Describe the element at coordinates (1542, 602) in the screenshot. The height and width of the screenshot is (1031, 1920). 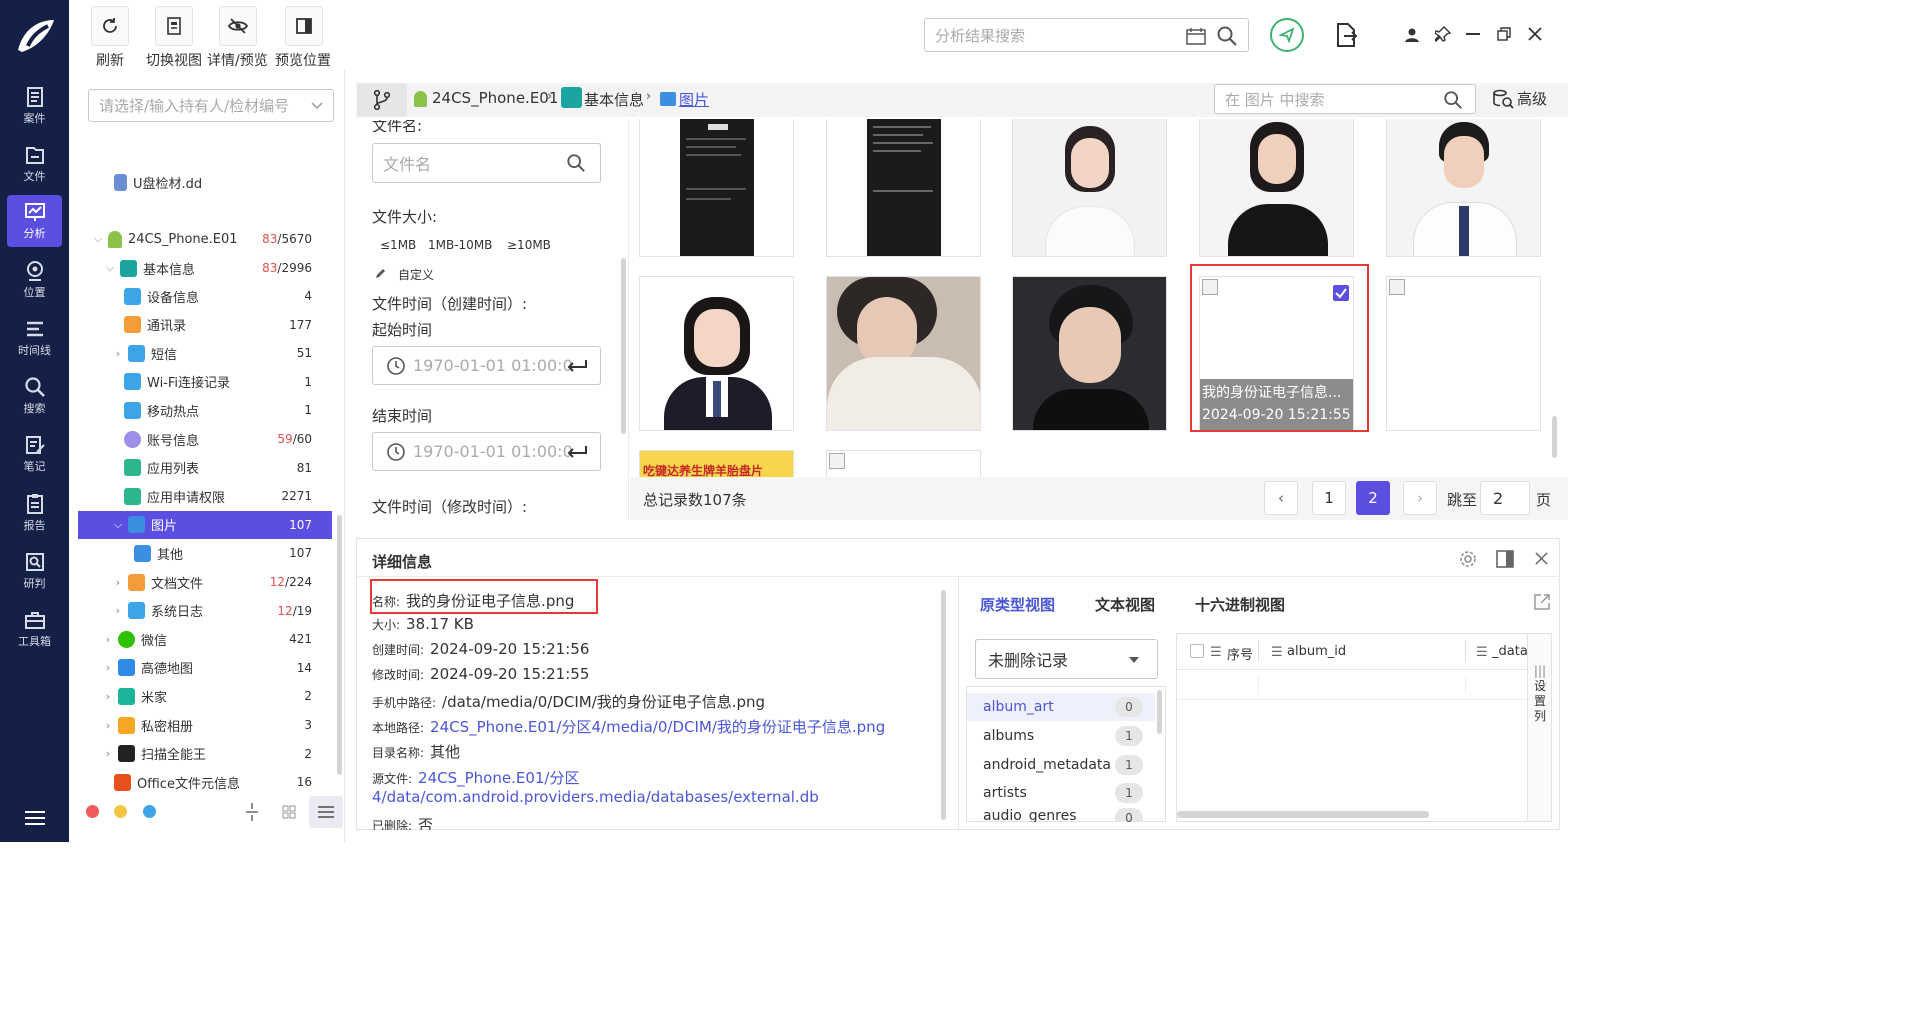
I see `external-link-icon` at that location.